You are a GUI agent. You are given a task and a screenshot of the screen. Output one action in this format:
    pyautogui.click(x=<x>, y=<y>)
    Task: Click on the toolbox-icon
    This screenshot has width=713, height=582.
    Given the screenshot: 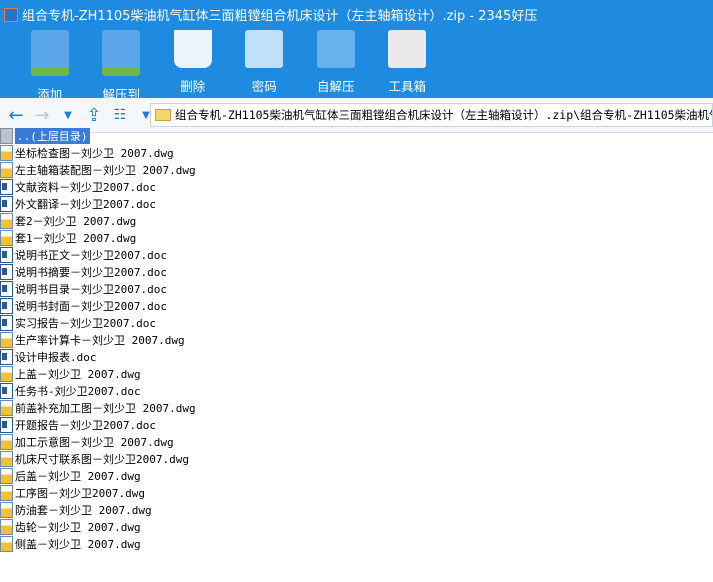 What is the action you would take?
    pyautogui.click(x=407, y=49)
    